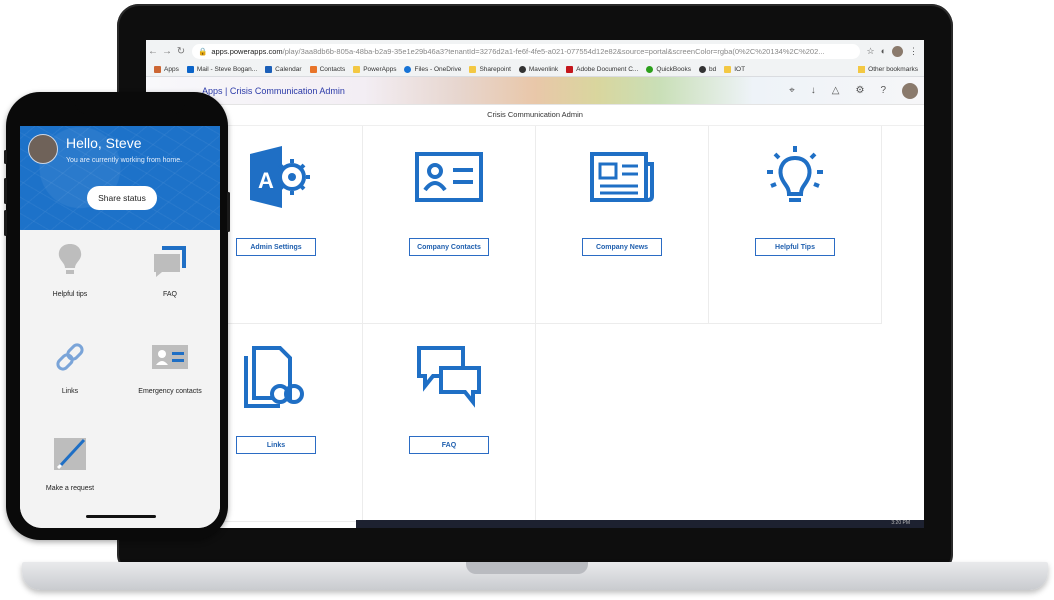  What do you see at coordinates (622, 247) in the screenshot?
I see `company-news-button: Company News` at bounding box center [622, 247].